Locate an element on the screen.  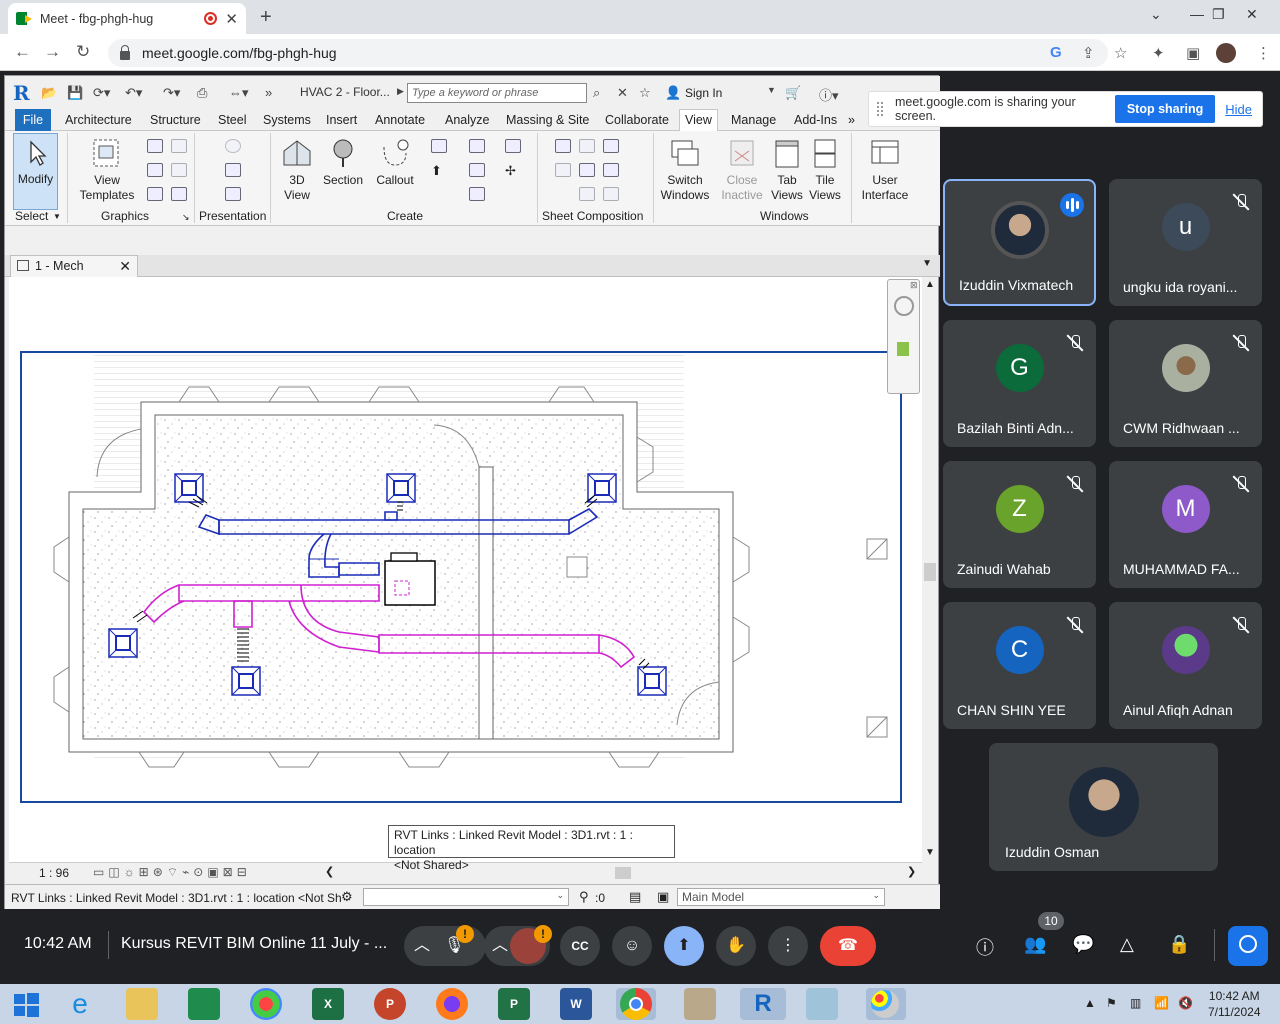
render-icon is located at coordinates (179, 194).